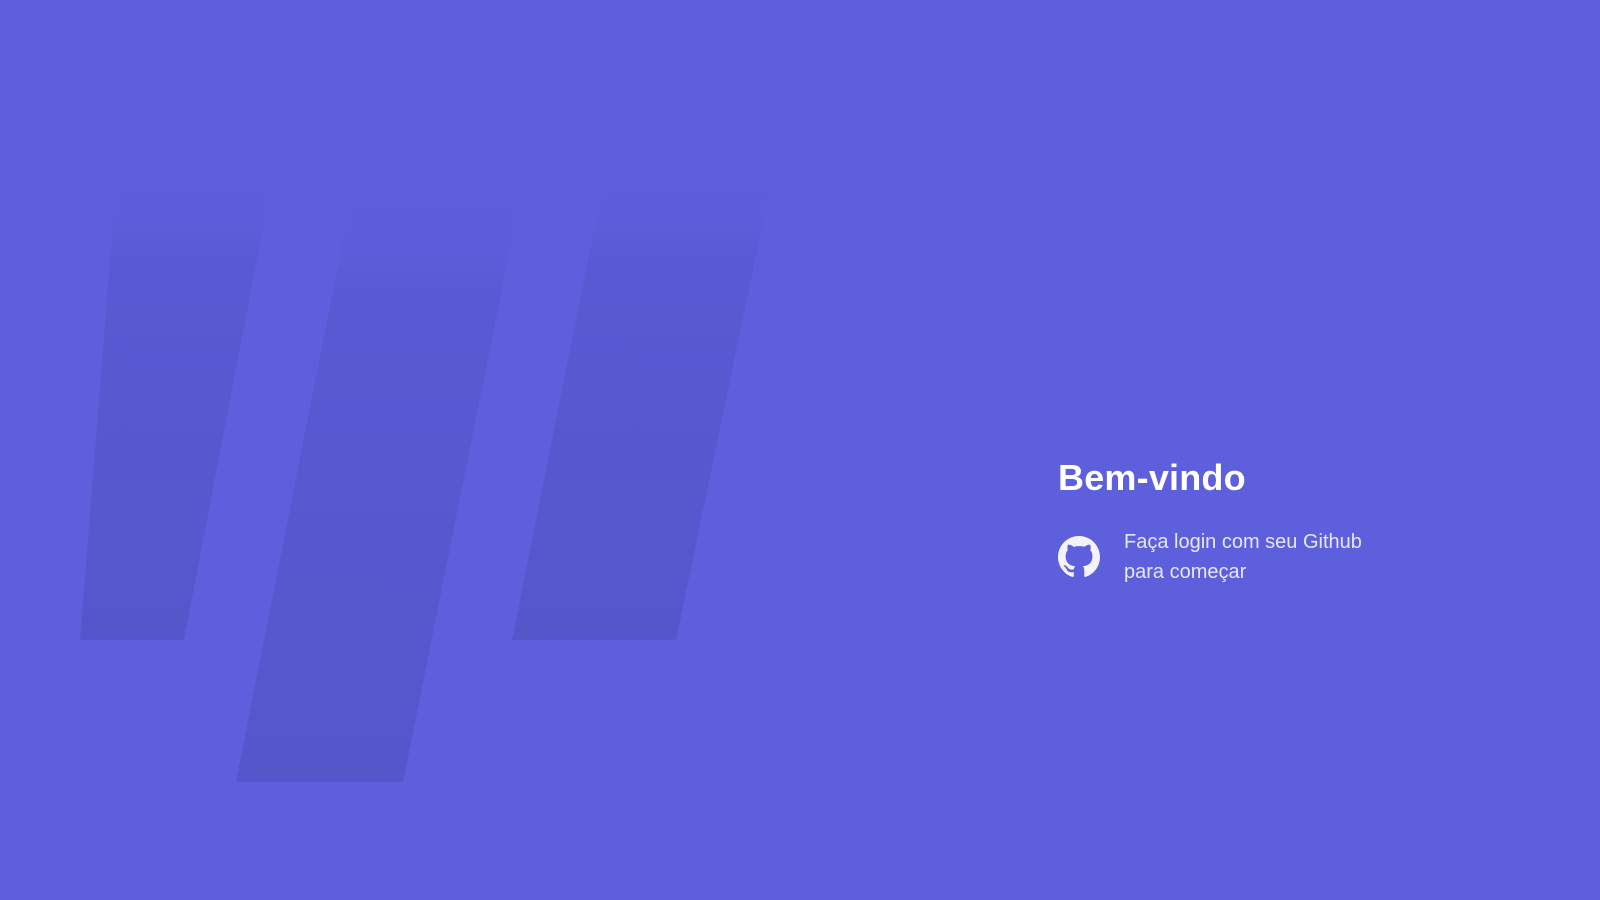  Describe the element at coordinates (178, 400) in the screenshot. I see `quote-stroke-left` at that location.